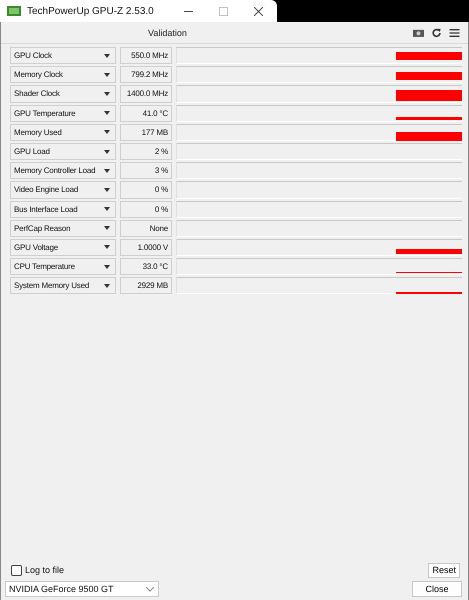  Describe the element at coordinates (146, 247) in the screenshot. I see `sensor-value: 1.0000 V` at that location.